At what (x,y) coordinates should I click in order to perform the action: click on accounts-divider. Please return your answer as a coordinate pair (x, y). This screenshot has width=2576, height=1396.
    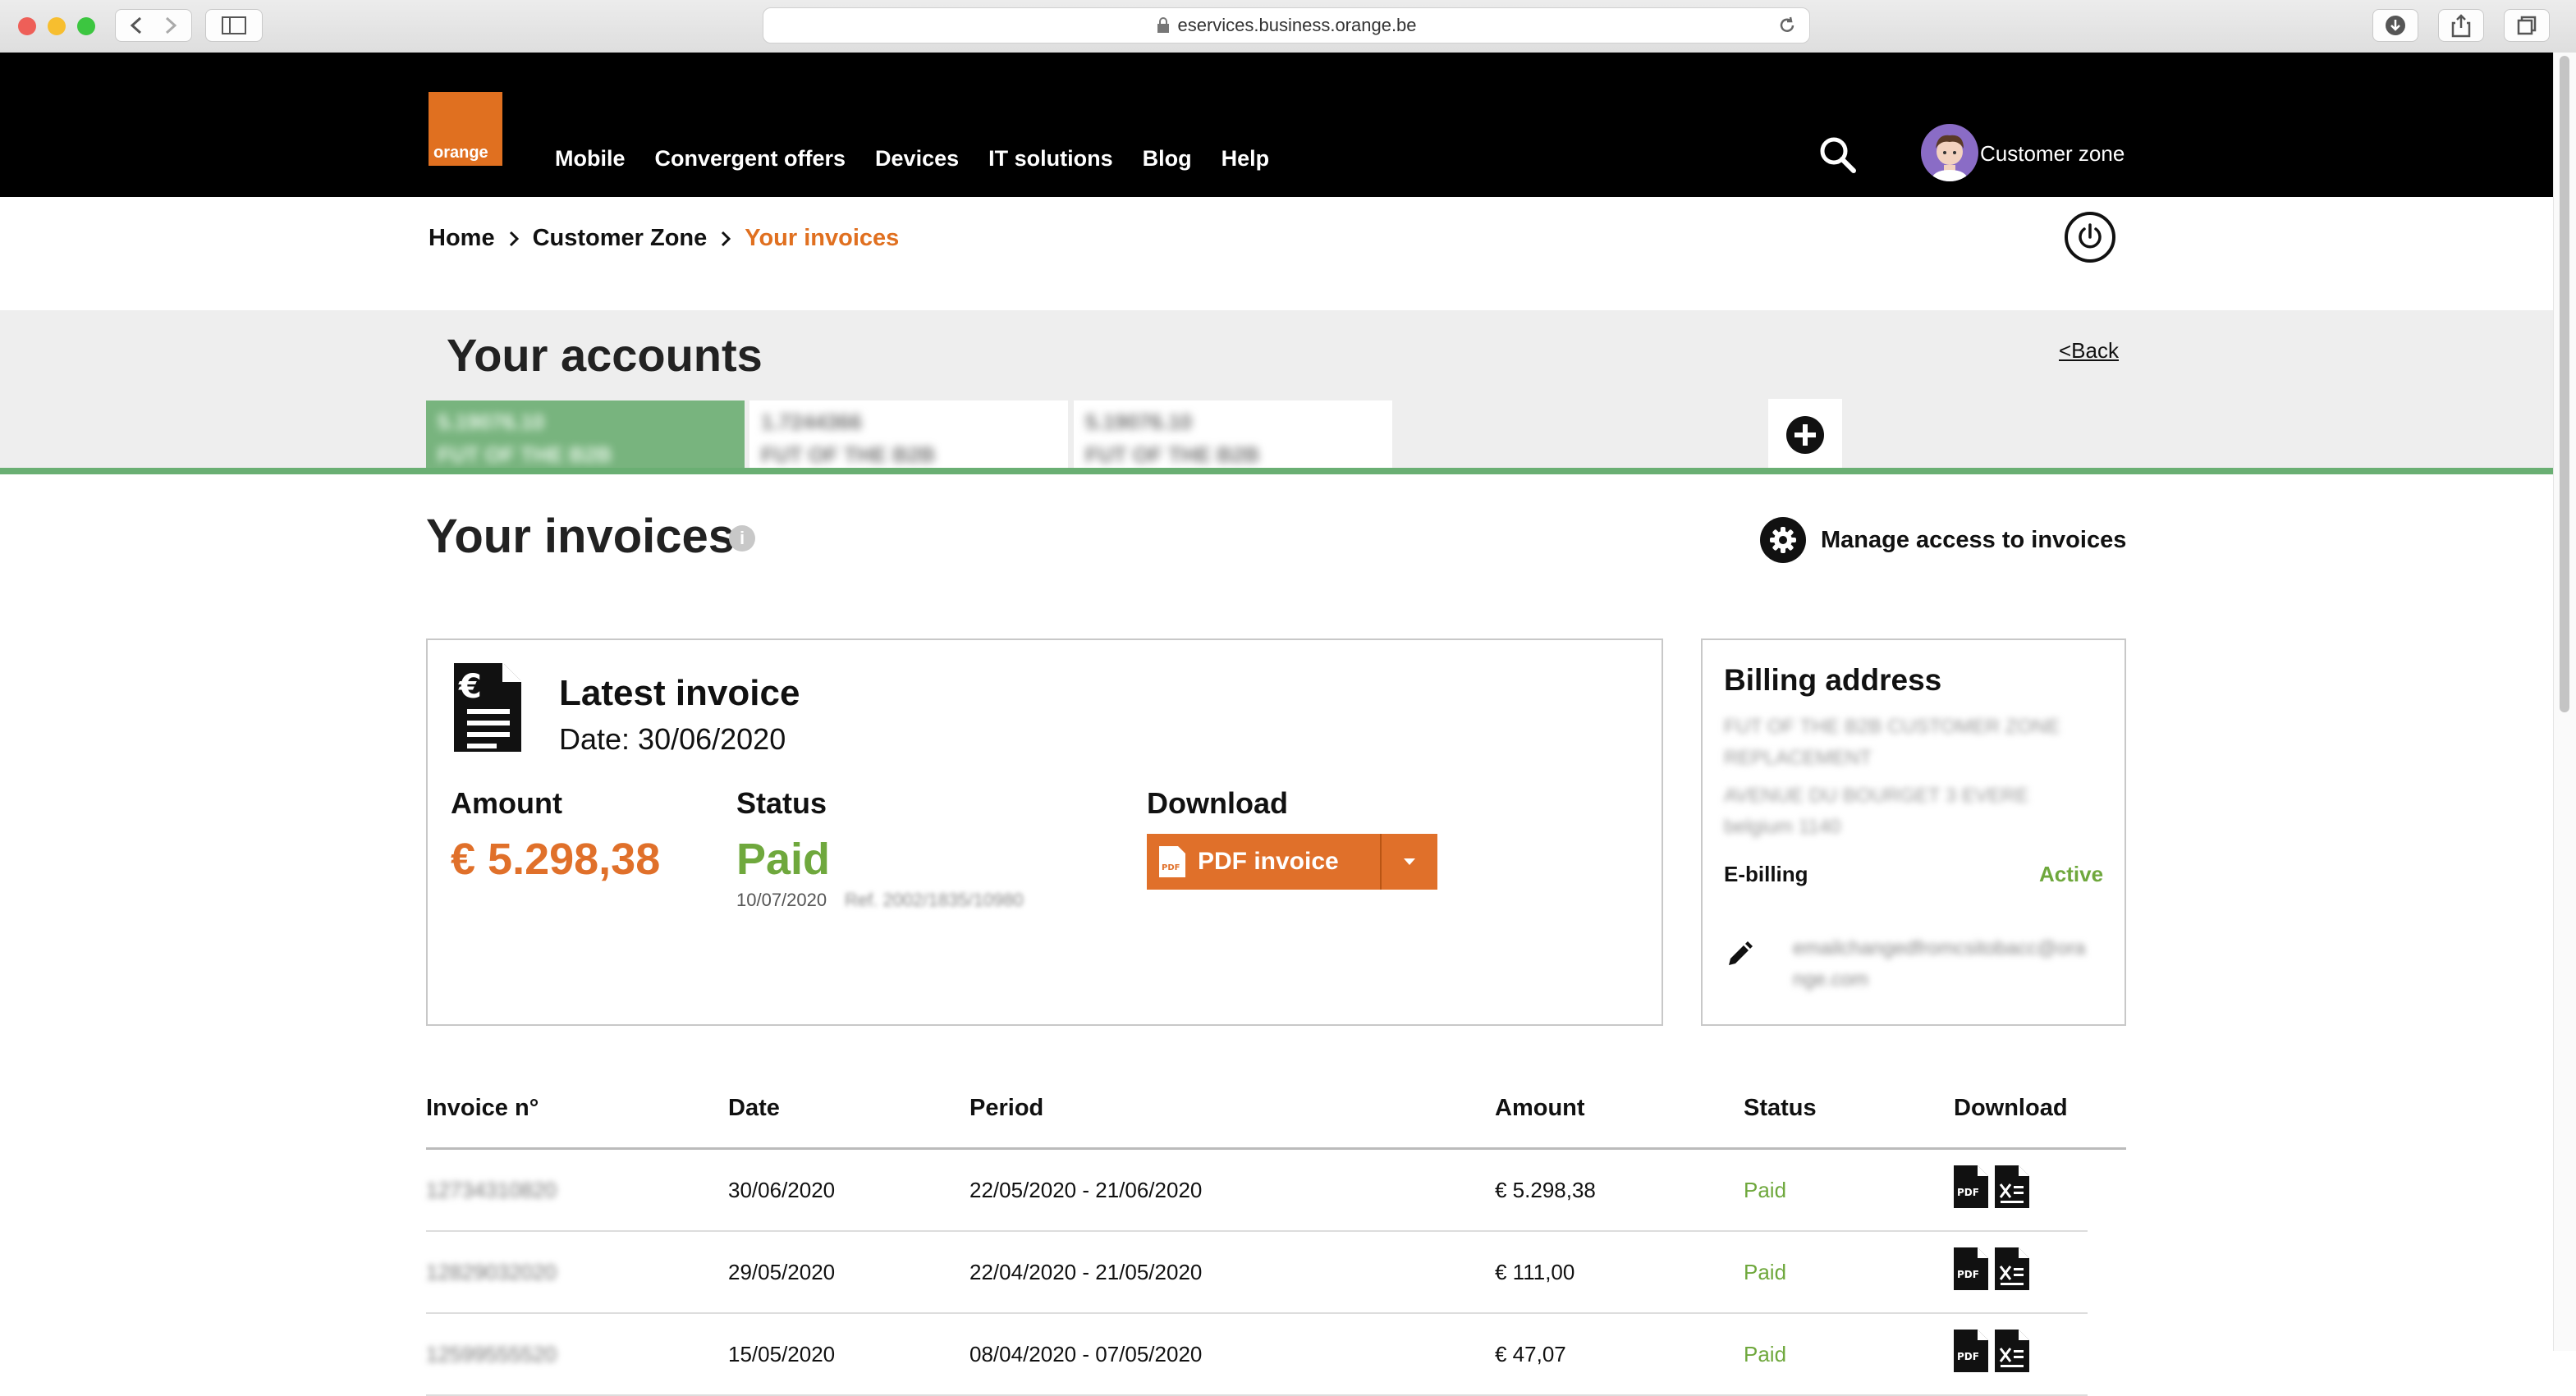
    Looking at the image, I should click on (1277, 471).